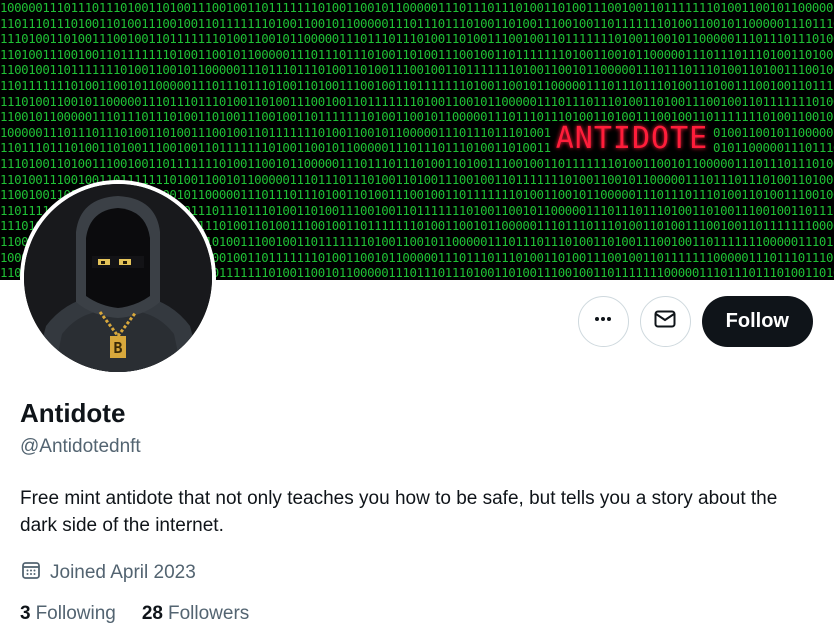  I want to click on avatar-image: B, so click(118, 278).